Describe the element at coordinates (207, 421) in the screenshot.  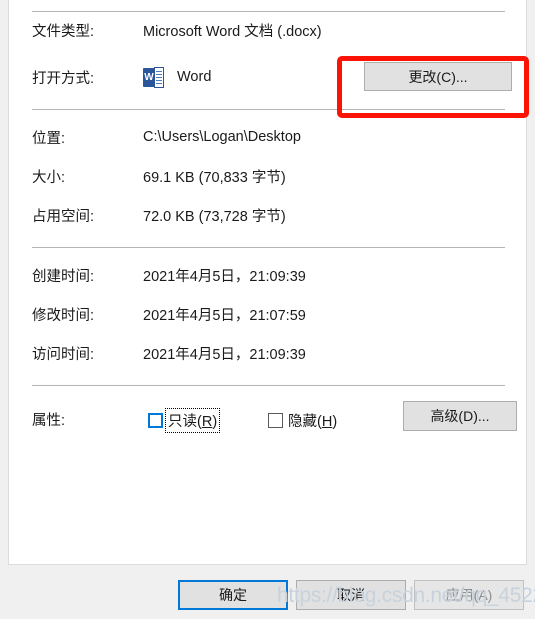
I see `checkbox-readonly-accesskey: R` at that location.